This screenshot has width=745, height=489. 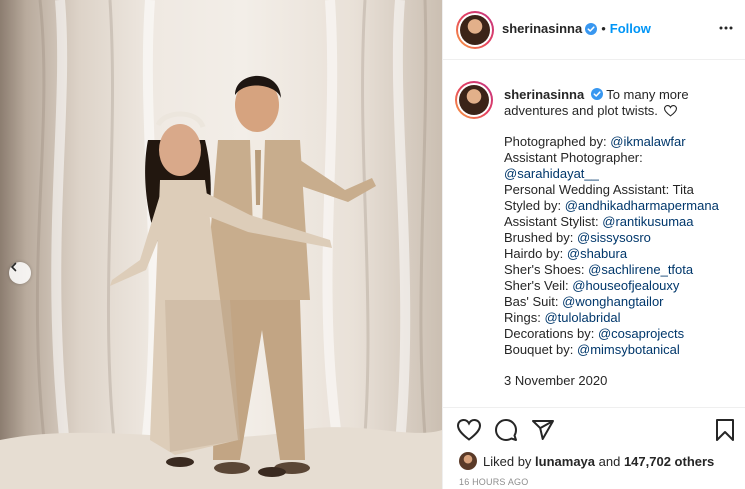 I want to click on bookmark-icon, so click(x=725, y=430).